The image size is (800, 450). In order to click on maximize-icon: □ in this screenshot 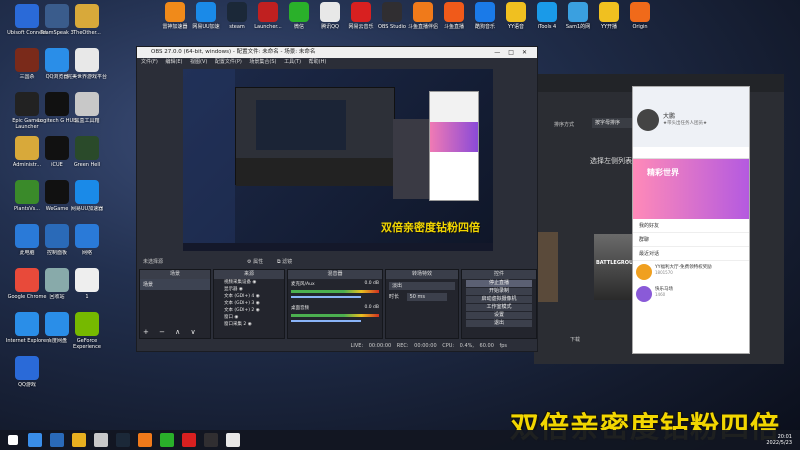, I will do `click(515, 52)`.